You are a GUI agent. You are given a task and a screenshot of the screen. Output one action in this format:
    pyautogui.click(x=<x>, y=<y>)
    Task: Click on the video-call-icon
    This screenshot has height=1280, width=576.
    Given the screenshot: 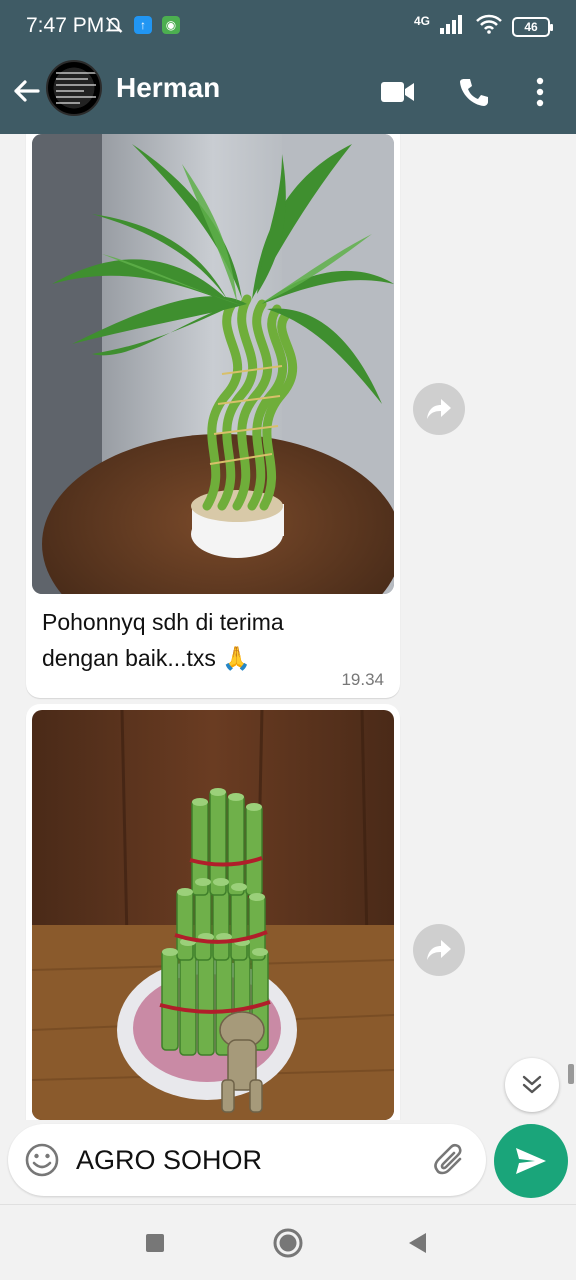 What is the action you would take?
    pyautogui.click(x=398, y=92)
    